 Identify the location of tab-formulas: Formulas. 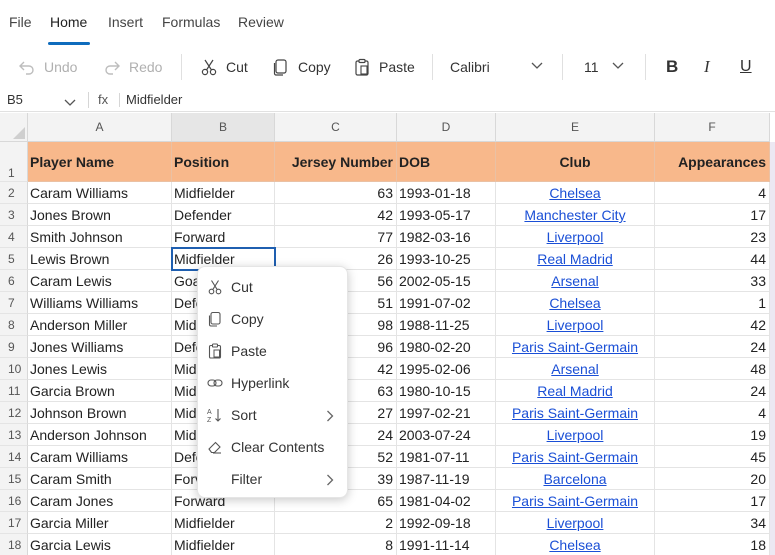
(191, 22).